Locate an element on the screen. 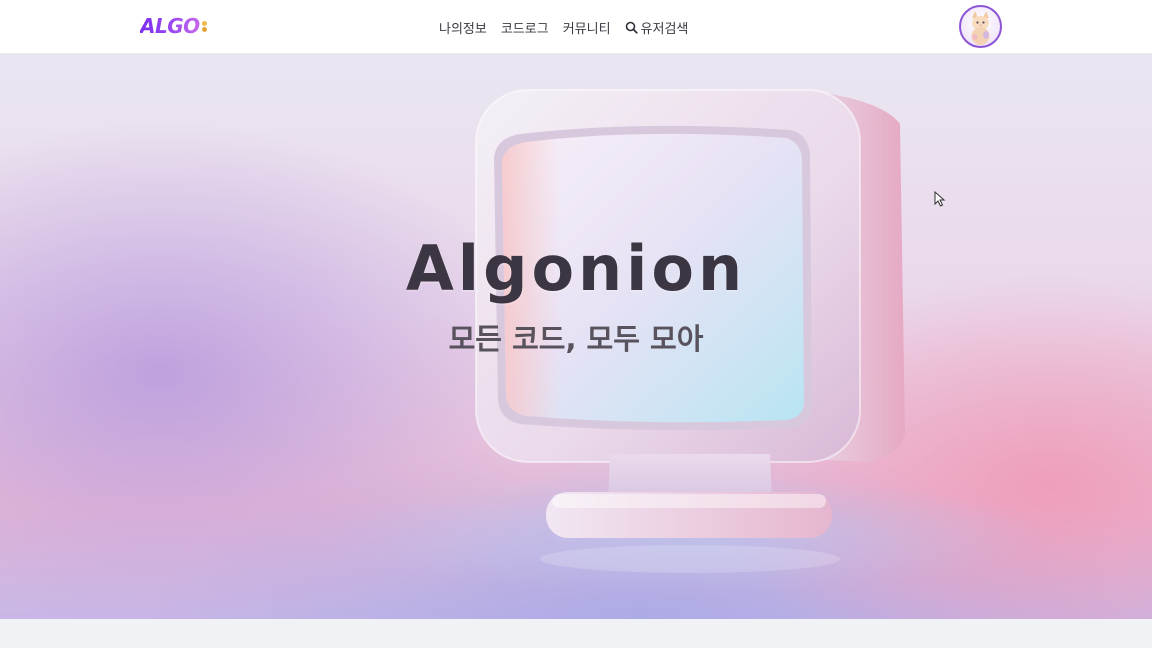  logo-text: ALGO is located at coordinates (170, 26).